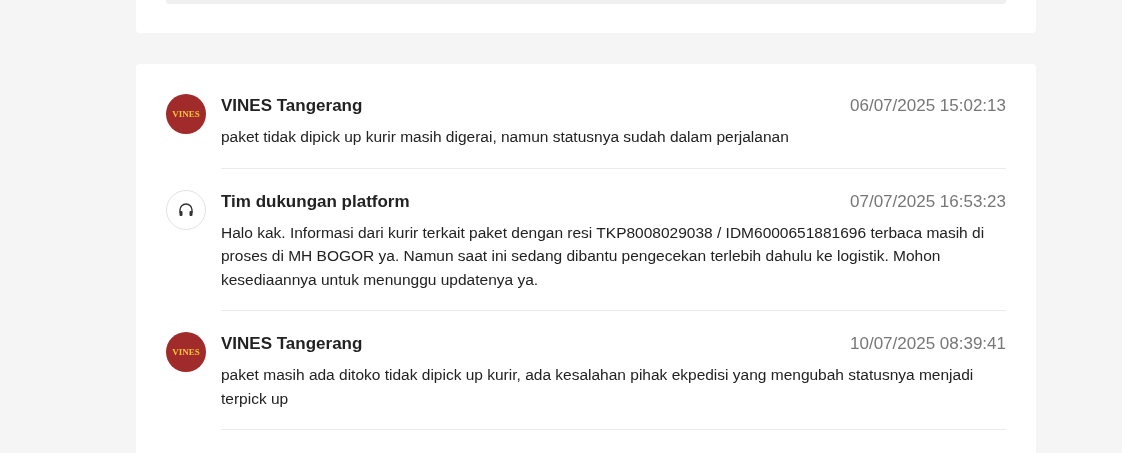 The width and height of the screenshot is (1122, 453). Describe the element at coordinates (505, 137) in the screenshot. I see `message-text: paket tidak dipick up kurir masih digerai, namun statusnya sudah dalam perjalanan` at that location.